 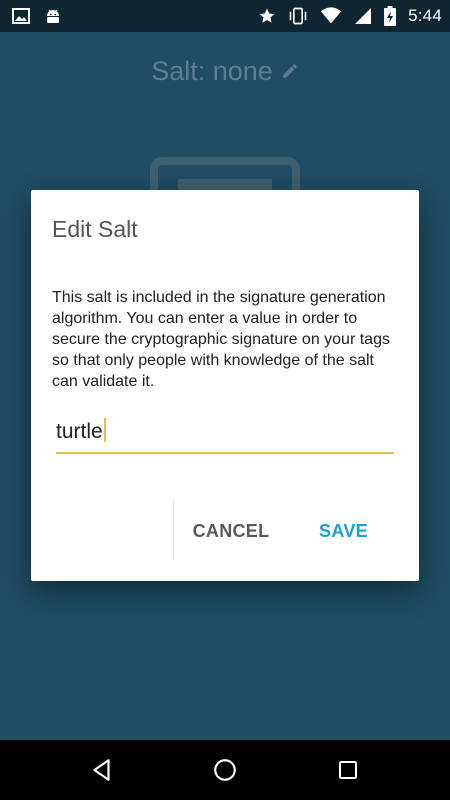 What do you see at coordinates (225, 16) in the screenshot?
I see `status-bar: 5:44` at bounding box center [225, 16].